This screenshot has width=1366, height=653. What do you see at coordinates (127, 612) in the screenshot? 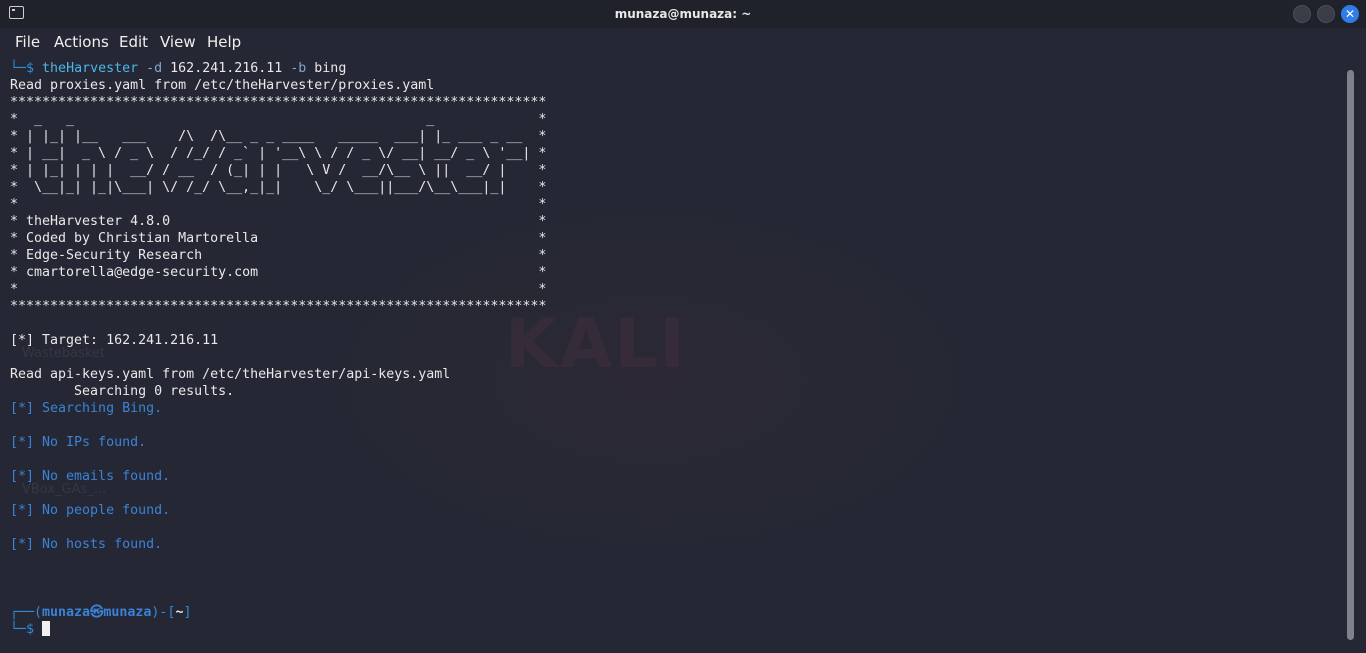
I see `prompt-host: munaza` at bounding box center [127, 612].